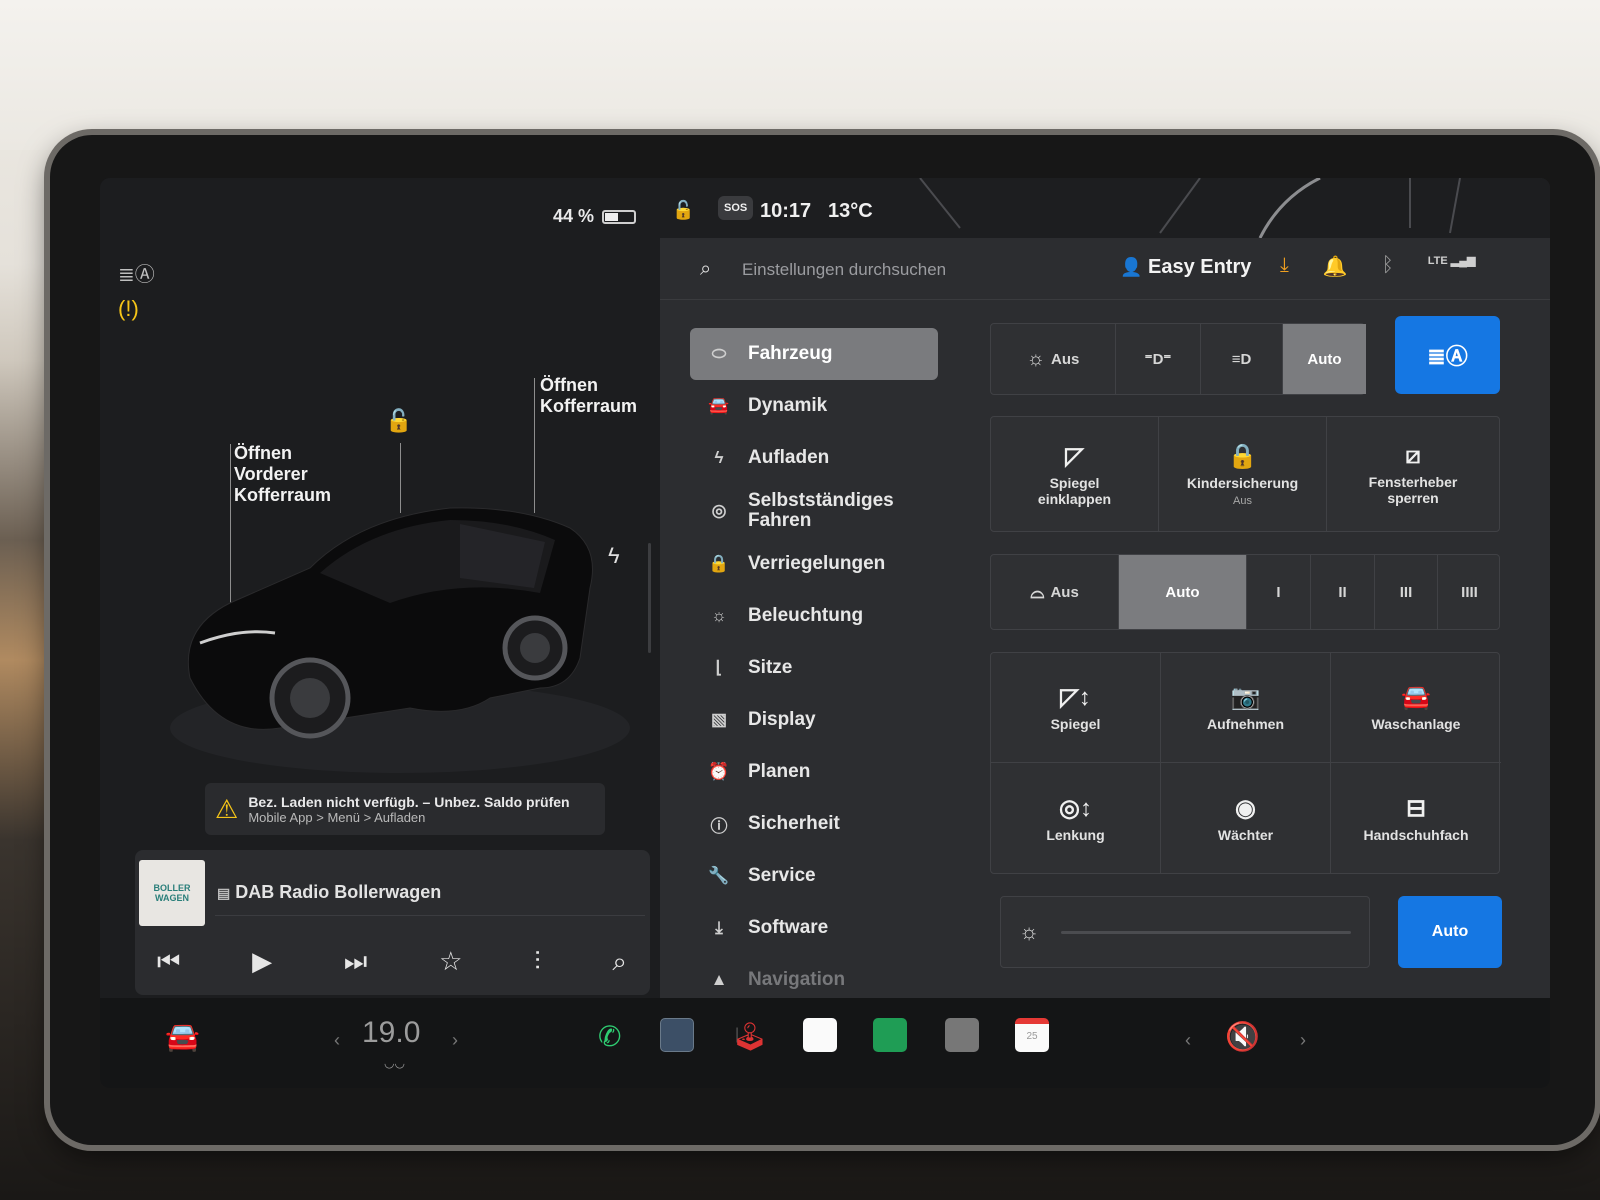 This screenshot has width=1600, height=1200. What do you see at coordinates (705, 269) in the screenshot?
I see `search-icon: ⌕` at bounding box center [705, 269].